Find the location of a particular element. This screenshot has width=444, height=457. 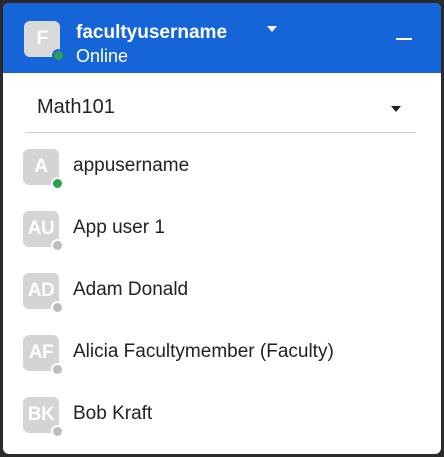

avatar-initials: AF is located at coordinates (41, 352).